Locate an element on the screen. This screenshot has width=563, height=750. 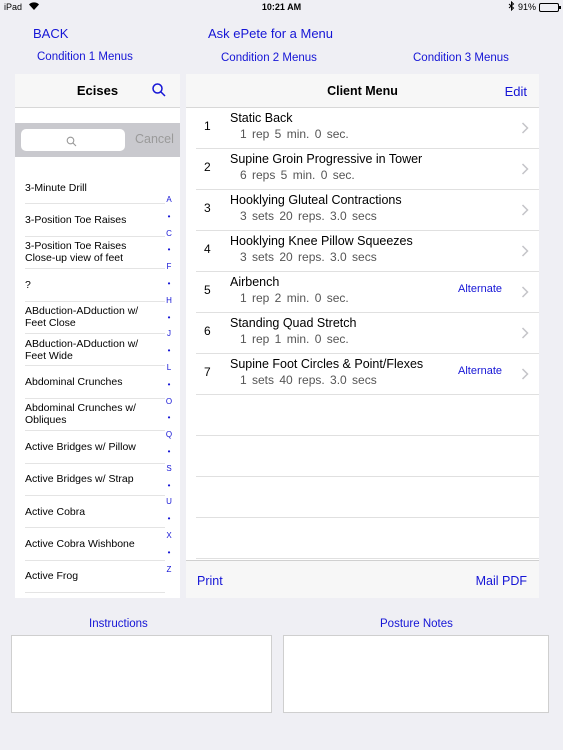
posture-notes-textbox is located at coordinates (416, 674).